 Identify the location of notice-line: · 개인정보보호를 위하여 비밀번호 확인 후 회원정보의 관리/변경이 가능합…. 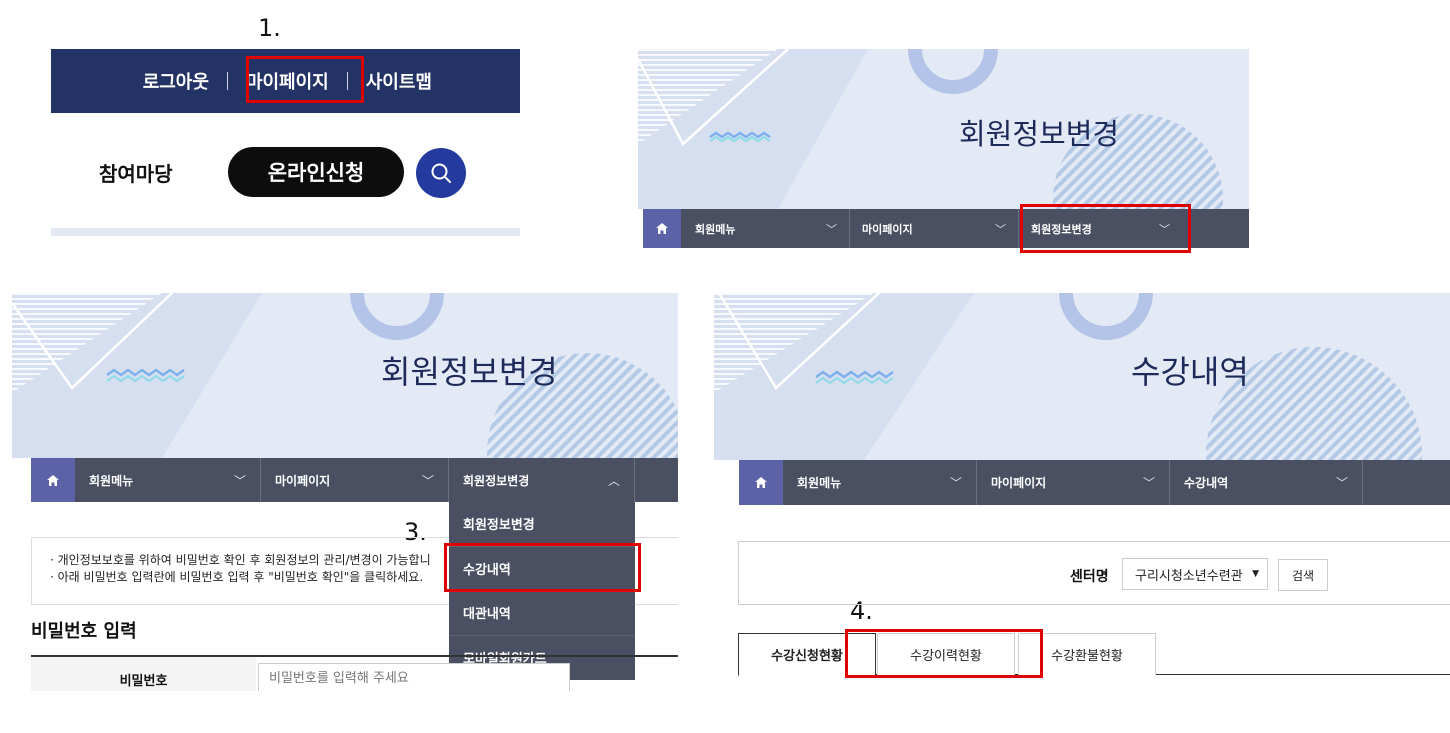
(240, 560).